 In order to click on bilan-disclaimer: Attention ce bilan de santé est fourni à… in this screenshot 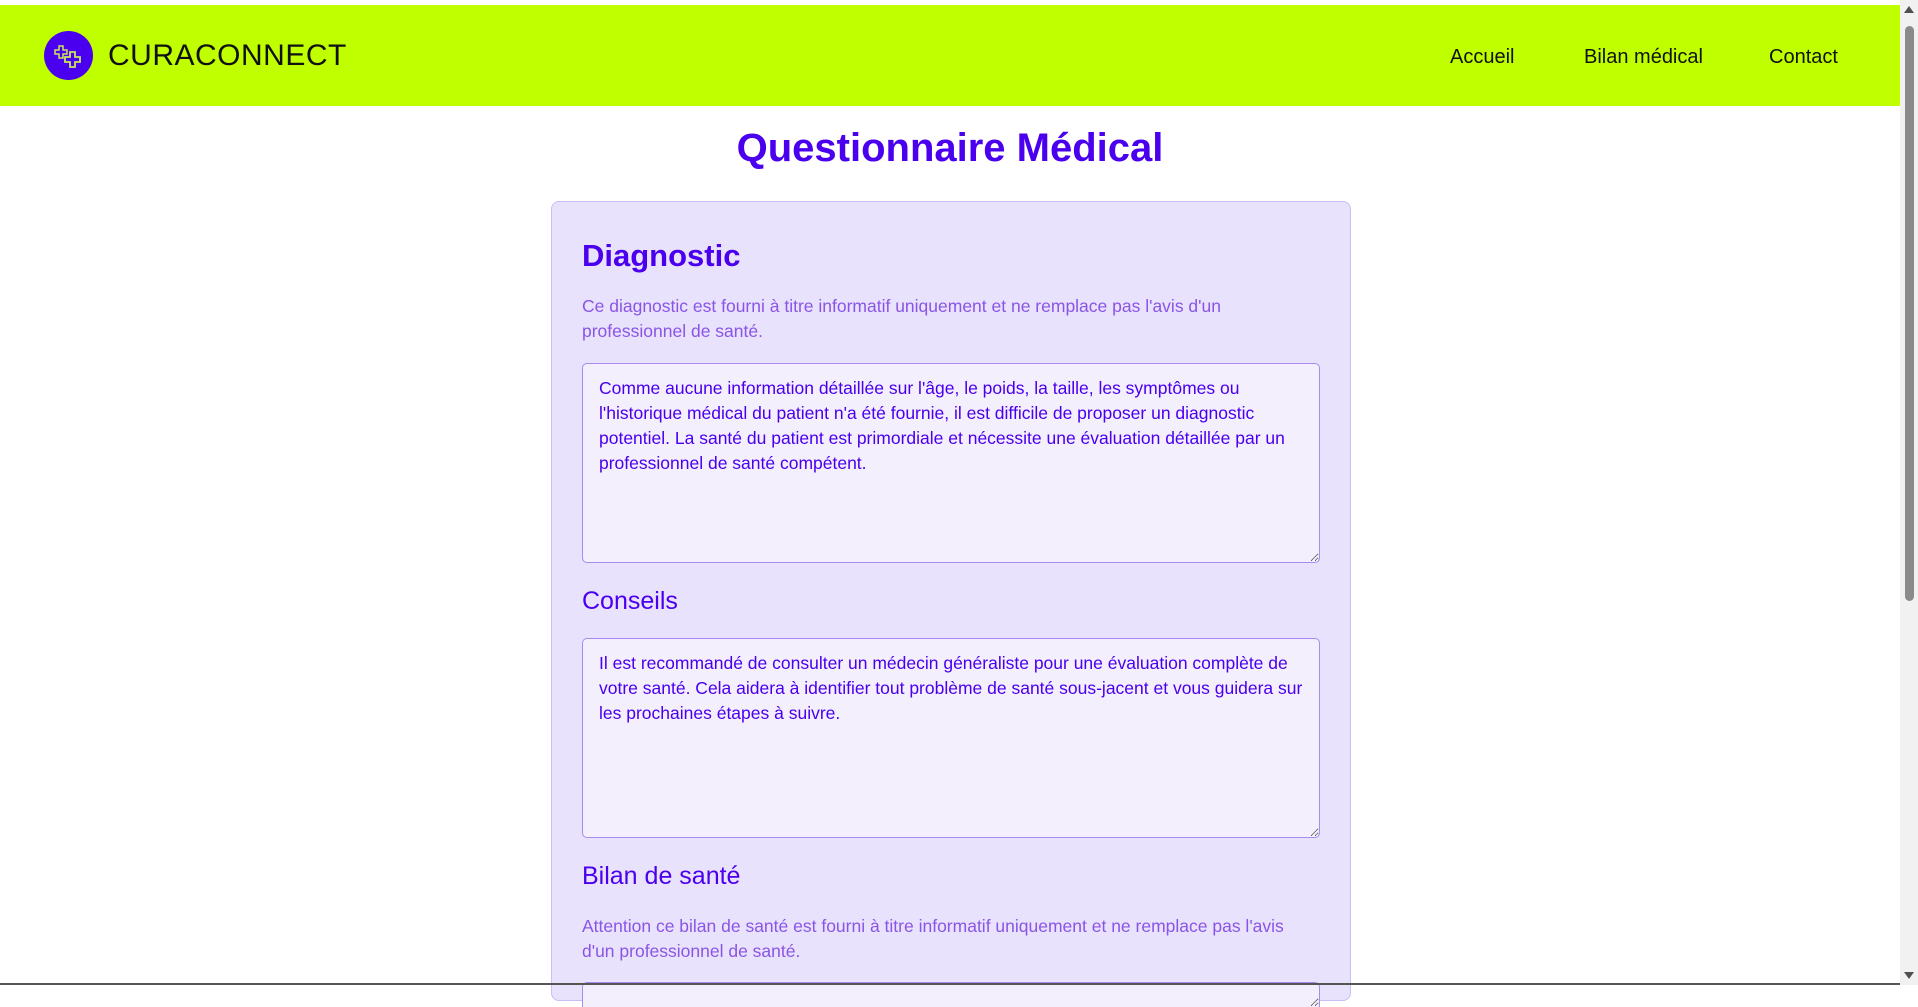, I will do `click(933, 938)`.